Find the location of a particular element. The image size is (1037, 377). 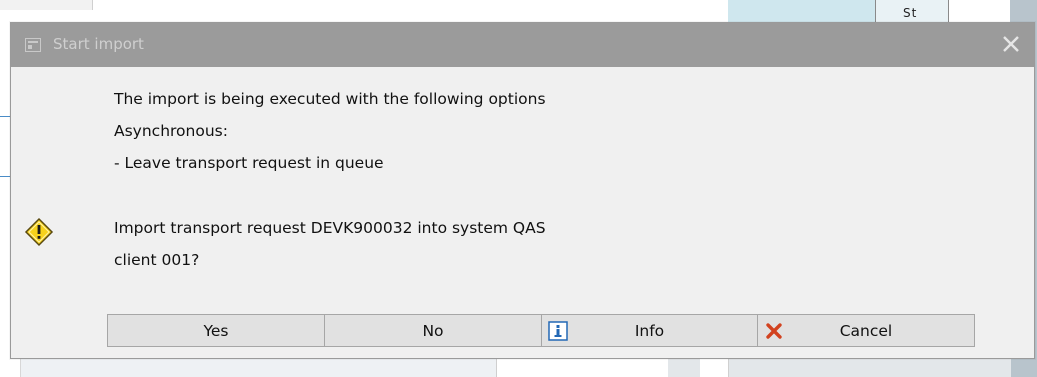

window-icon is located at coordinates (33, 45).